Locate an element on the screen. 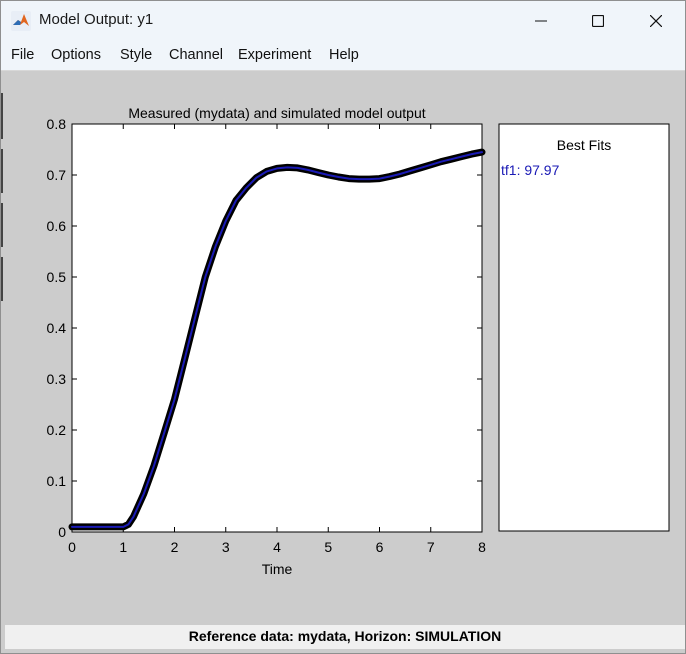 The height and width of the screenshot is (654, 686). close-button is located at coordinates (656, 20).